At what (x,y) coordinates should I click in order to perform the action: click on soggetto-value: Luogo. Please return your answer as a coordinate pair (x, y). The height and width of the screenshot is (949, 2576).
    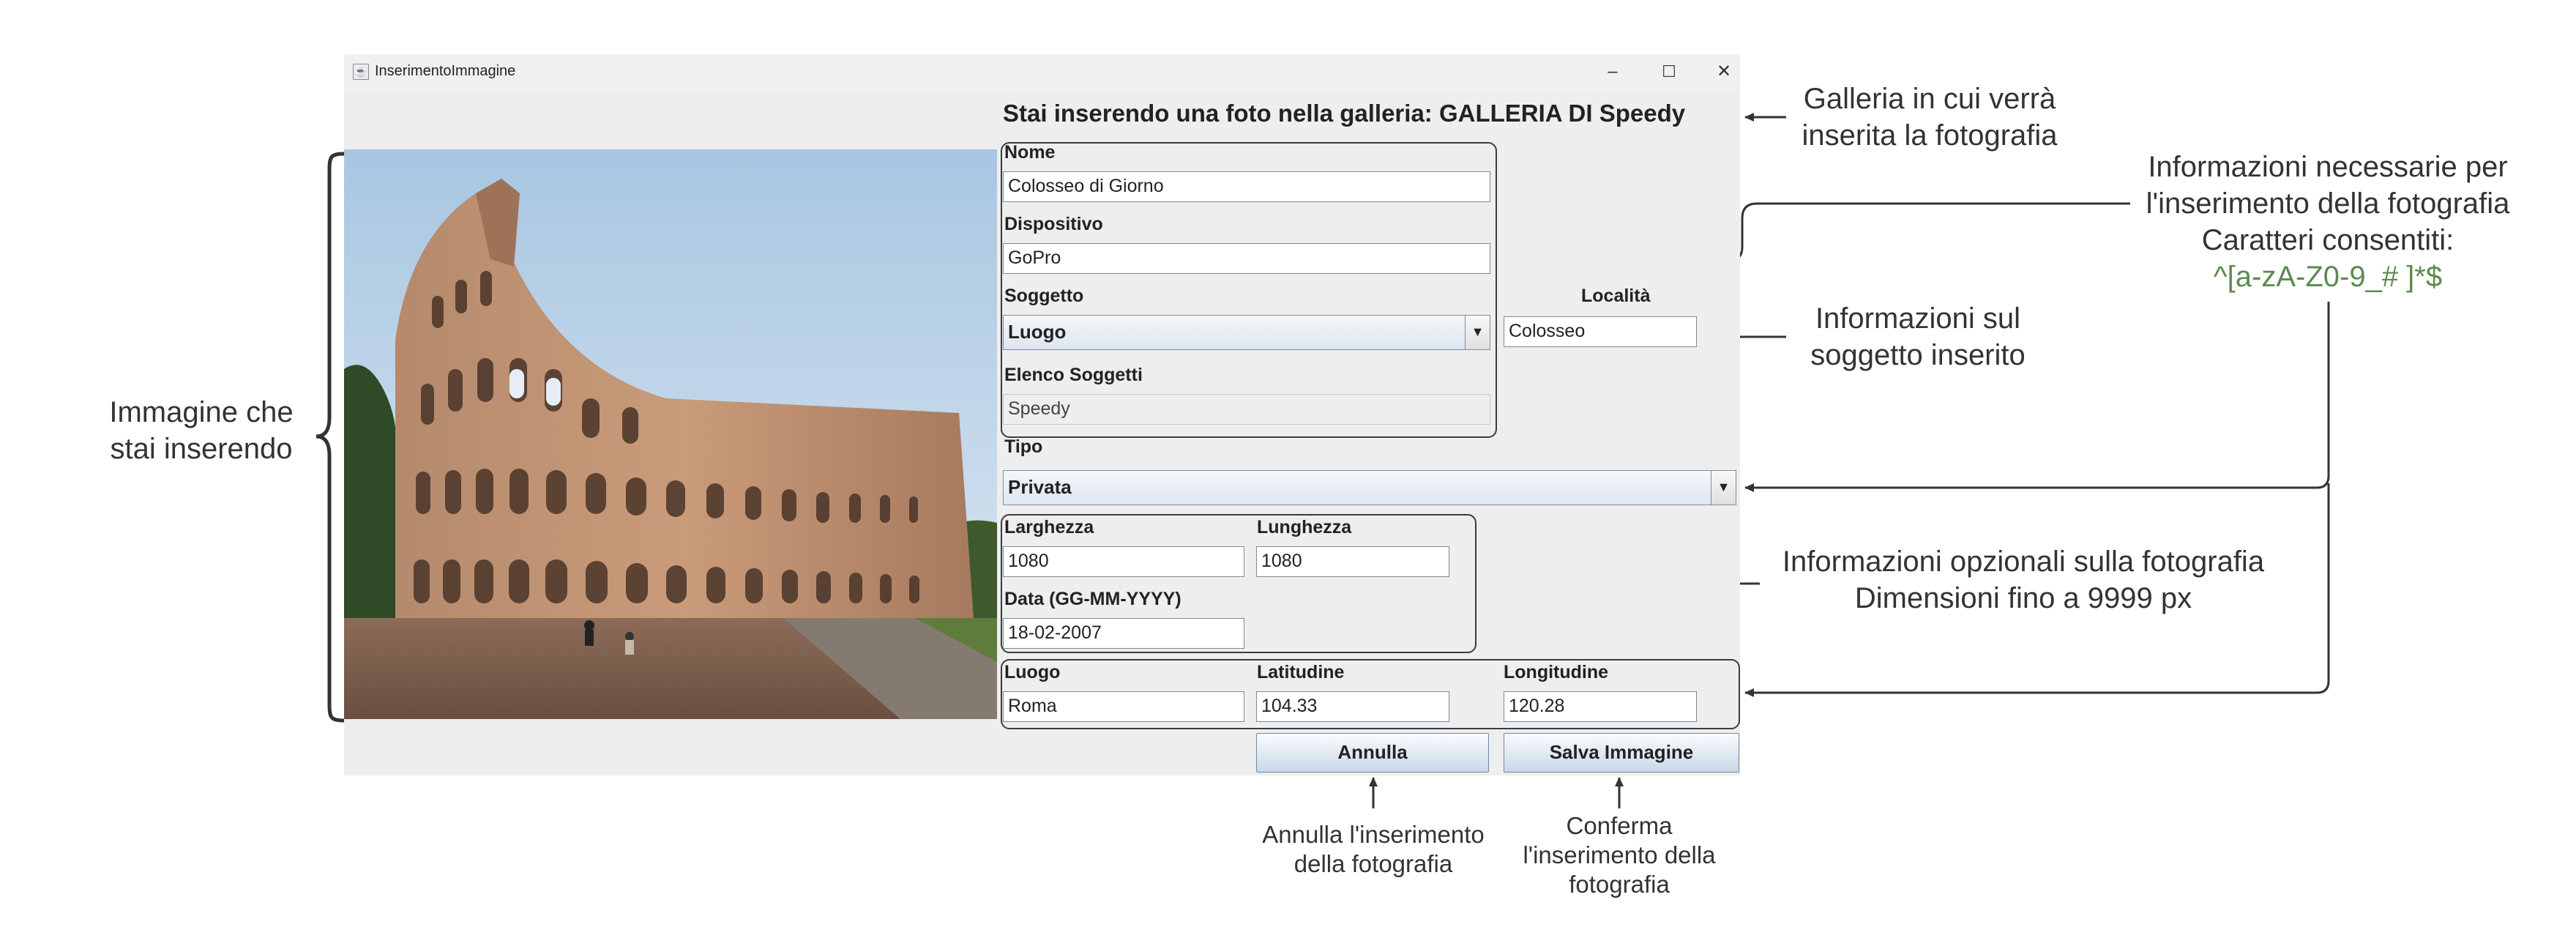
    Looking at the image, I should click on (1037, 332).